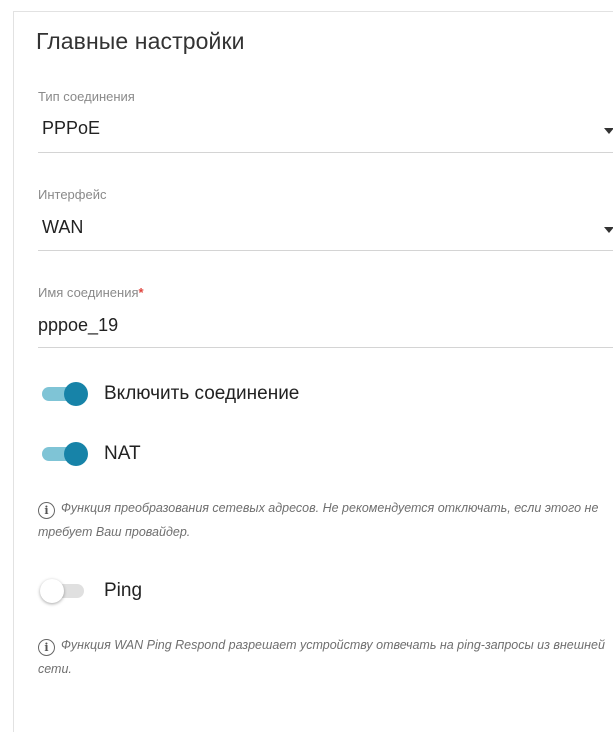  Describe the element at coordinates (88, 292) in the screenshot. I see `connection-name-label-text: Имя соединения` at that location.